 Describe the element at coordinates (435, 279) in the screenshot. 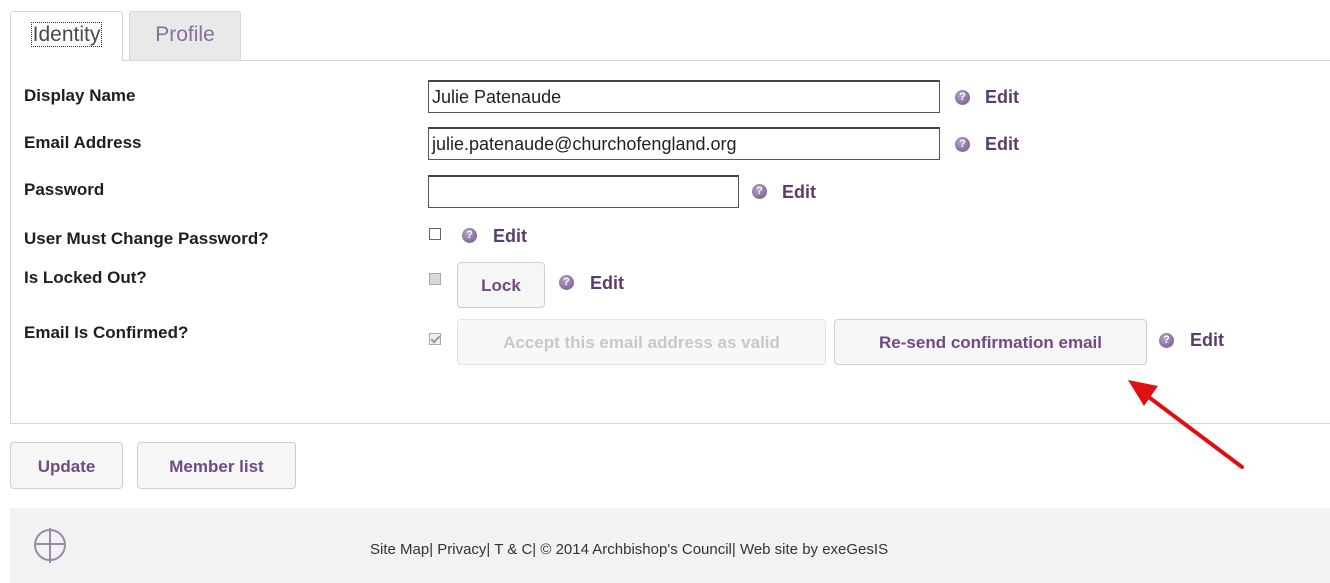

I see `locked-out-checkbox` at that location.